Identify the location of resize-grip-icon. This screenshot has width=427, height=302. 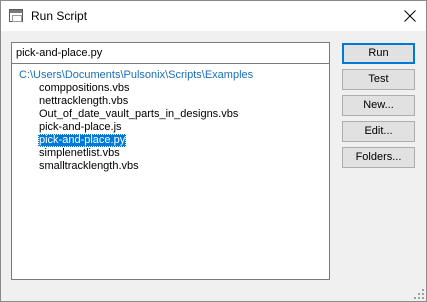
(419, 294).